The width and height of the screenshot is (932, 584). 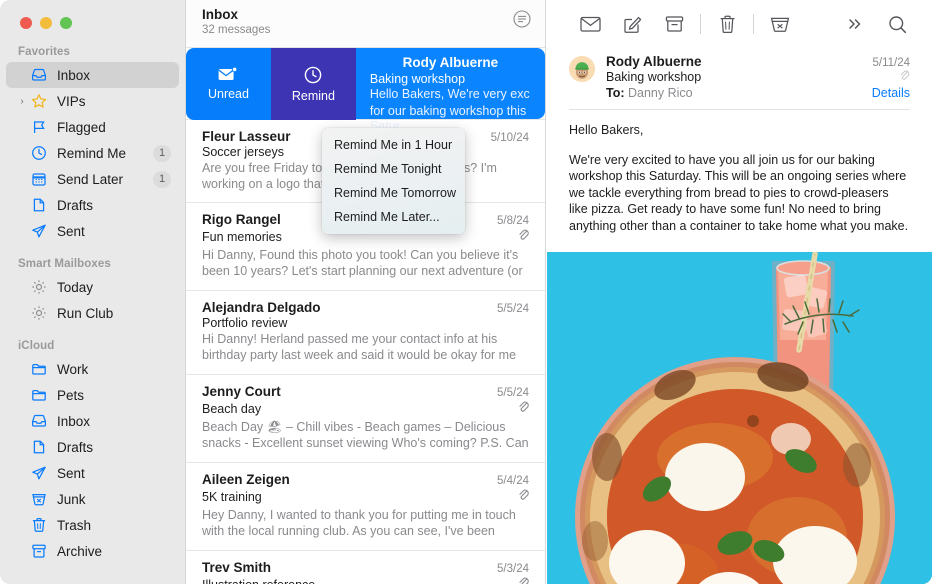 I want to click on archive-button, so click(x=674, y=24).